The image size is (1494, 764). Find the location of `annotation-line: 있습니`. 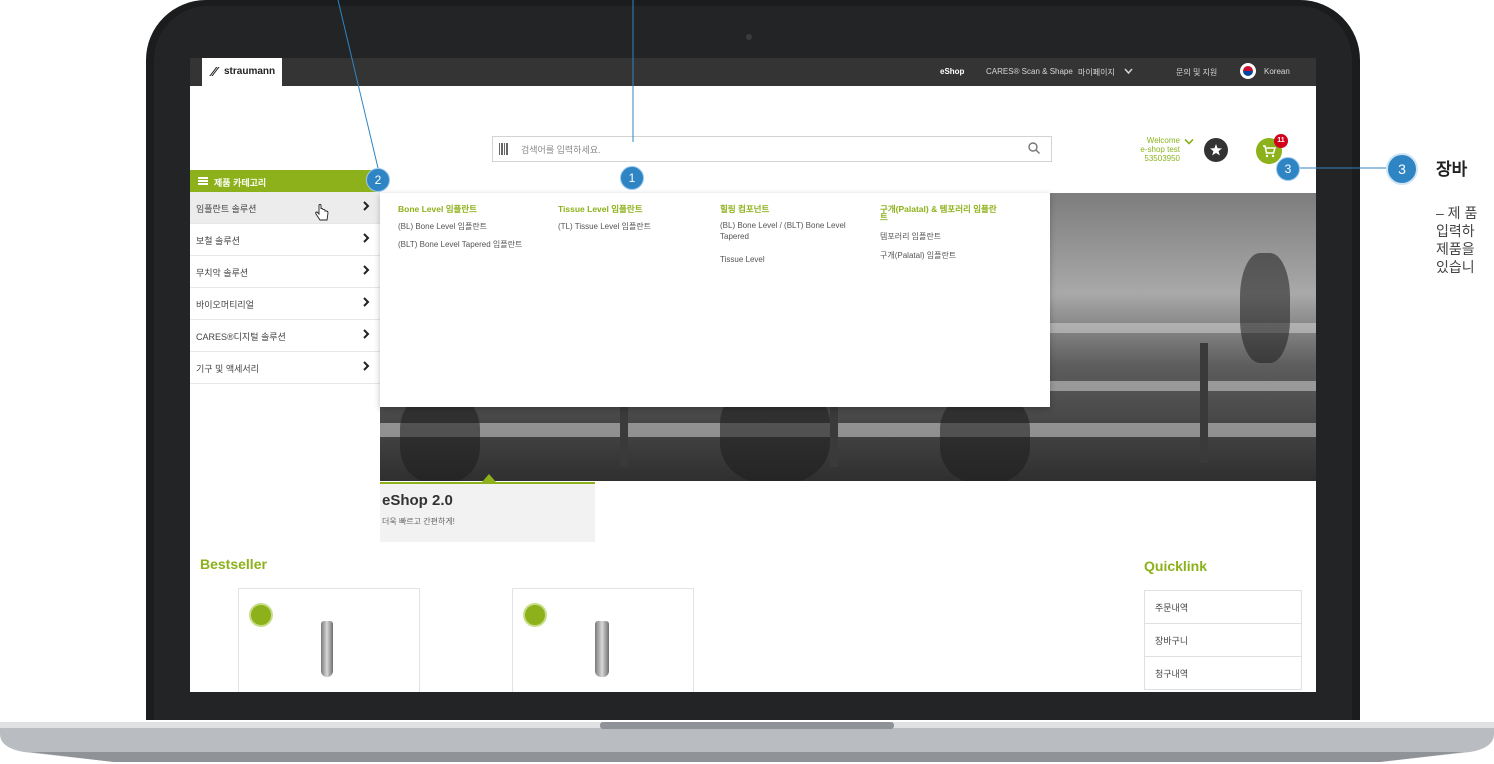

annotation-line: 있습니 is located at coordinates (1455, 267).